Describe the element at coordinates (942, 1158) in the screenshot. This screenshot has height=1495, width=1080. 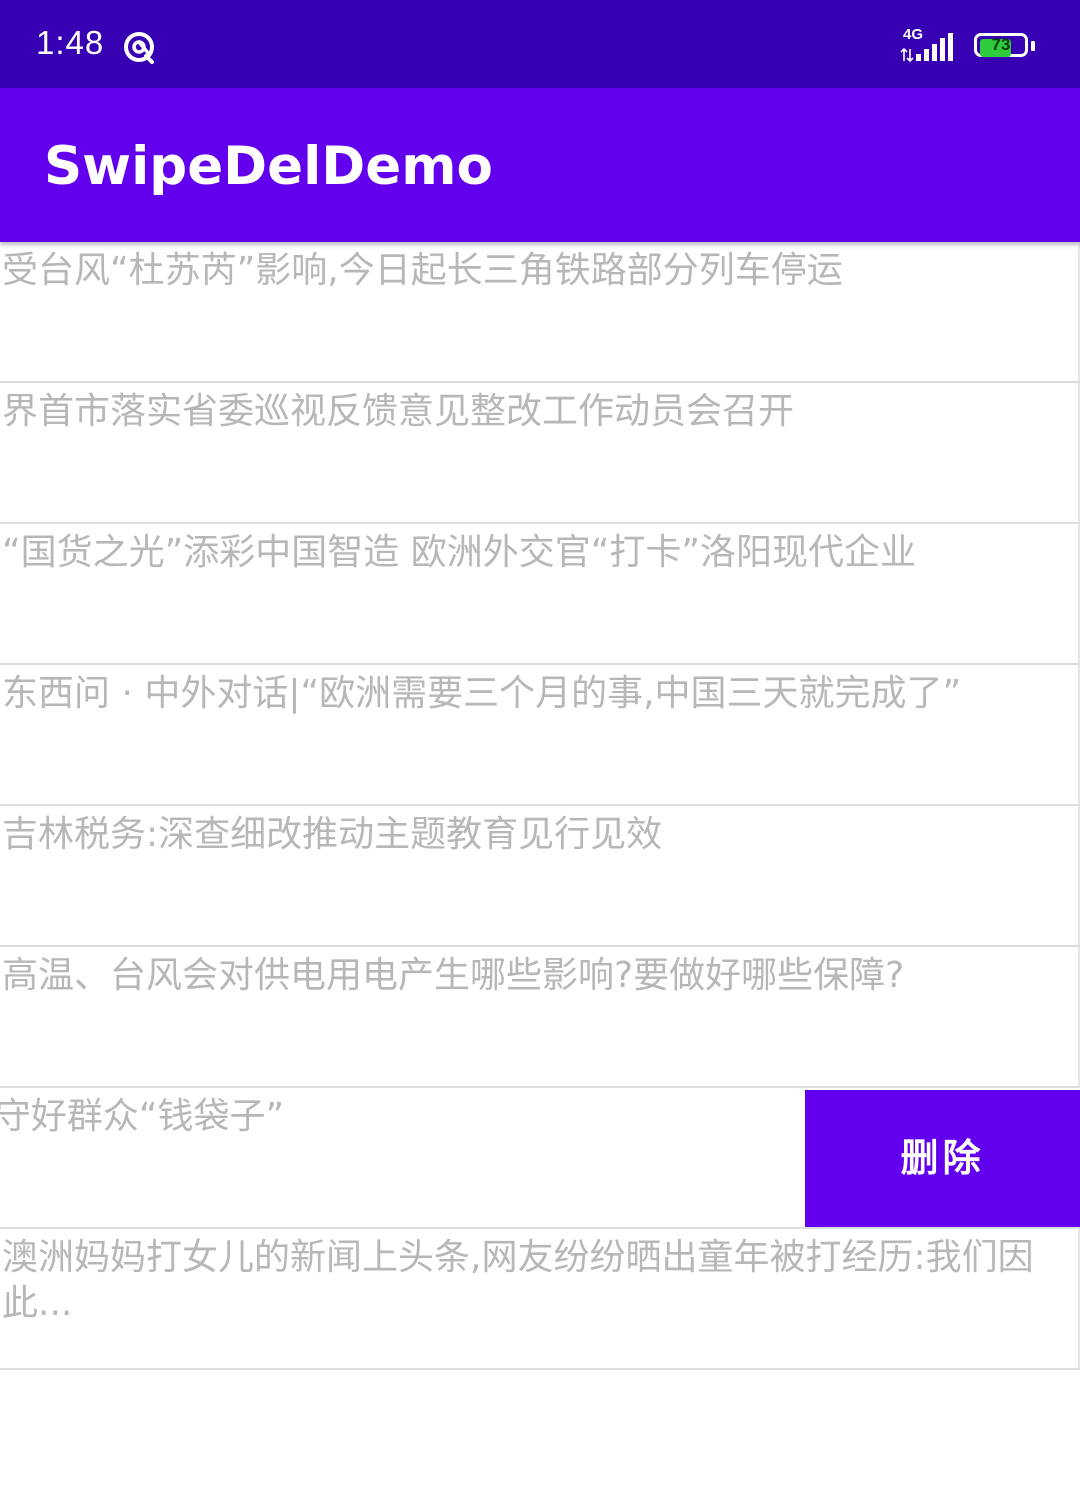
I see `delete-button: 删除` at that location.